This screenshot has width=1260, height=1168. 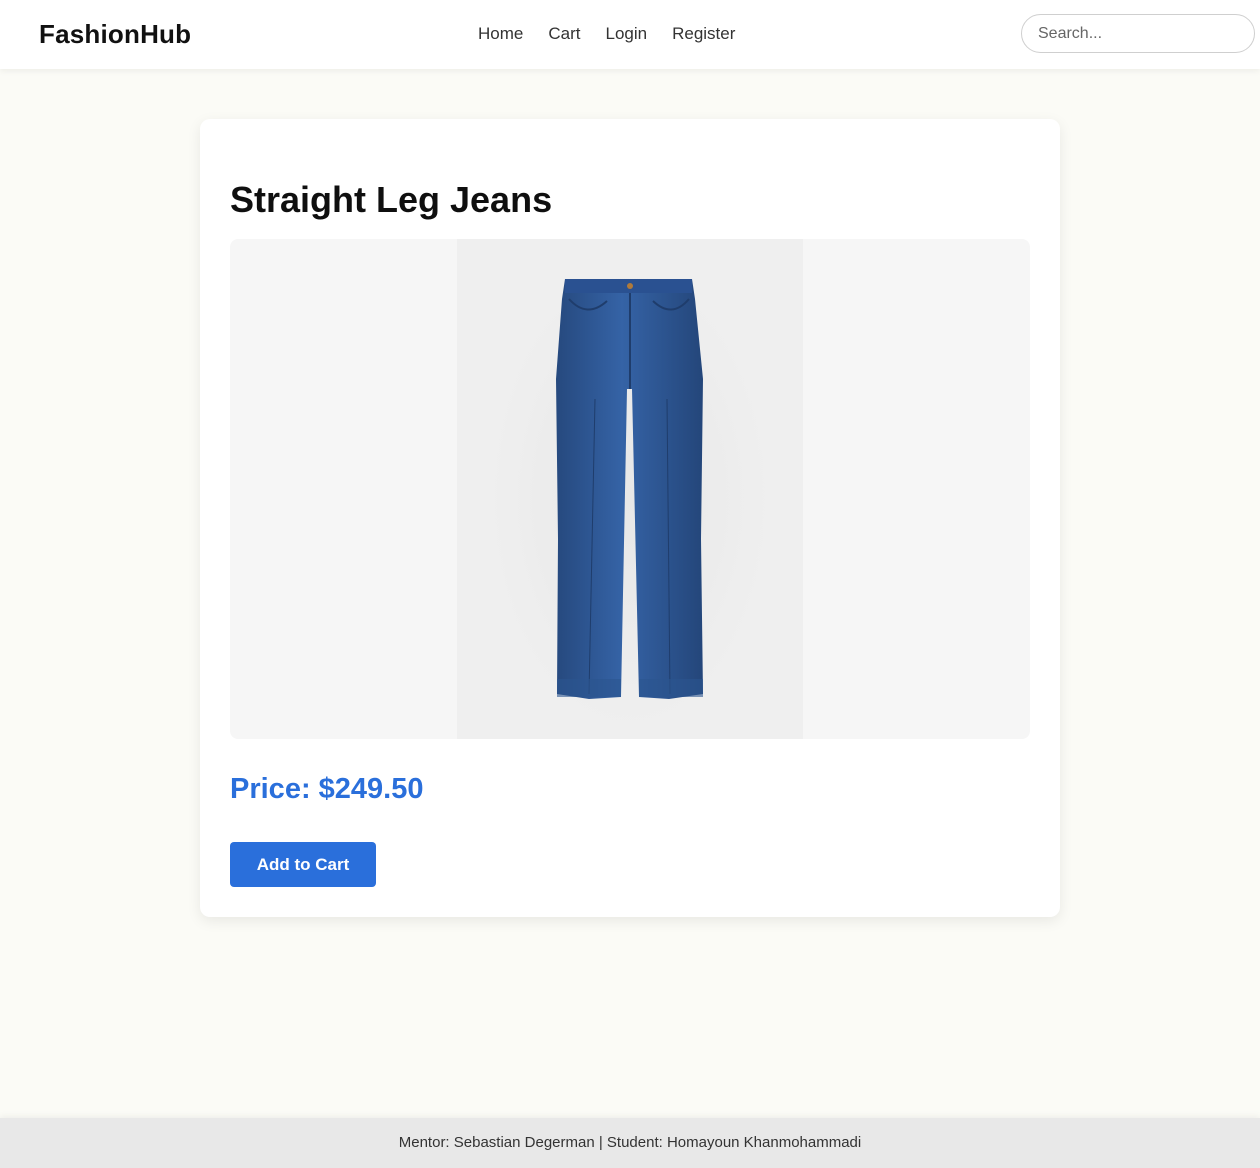 I want to click on nav-home: Home, so click(x=500, y=34).